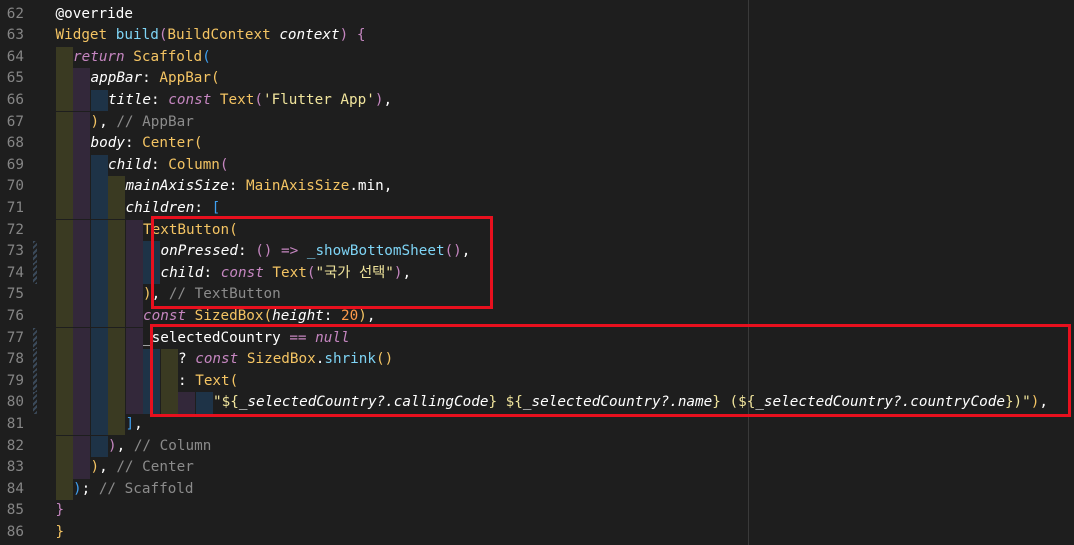  I want to click on code-token: context, so click(309, 35).